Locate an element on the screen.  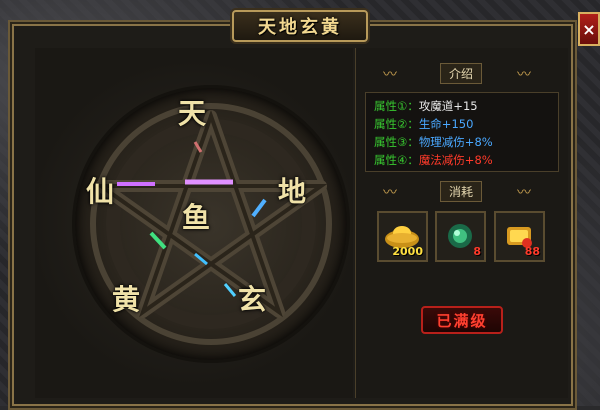
glyph-xuan: 玄 is located at coordinates (252, 299).